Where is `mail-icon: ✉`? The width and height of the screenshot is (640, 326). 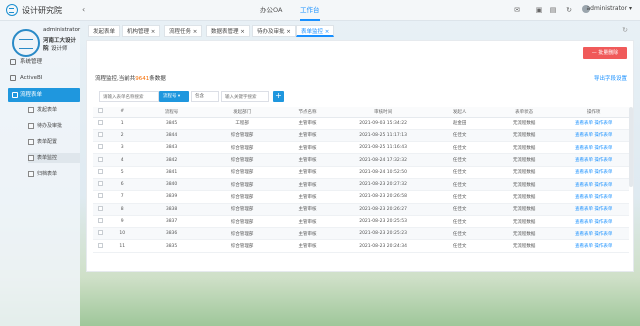
mail-icon: ✉ is located at coordinates (517, 10).